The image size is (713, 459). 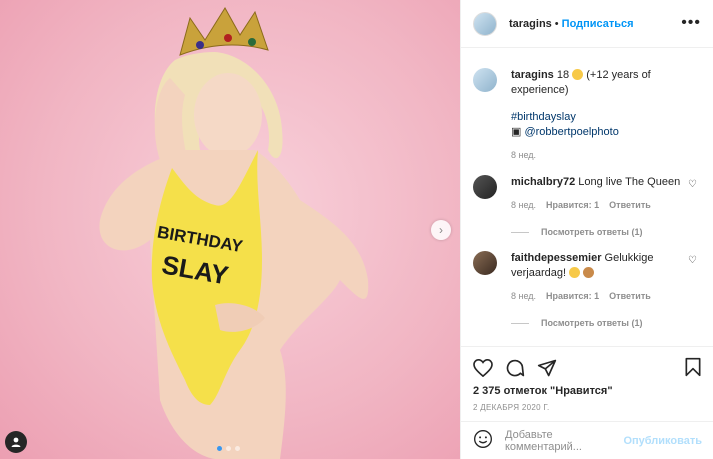 I want to click on author-avatar, so click(x=485, y=23).